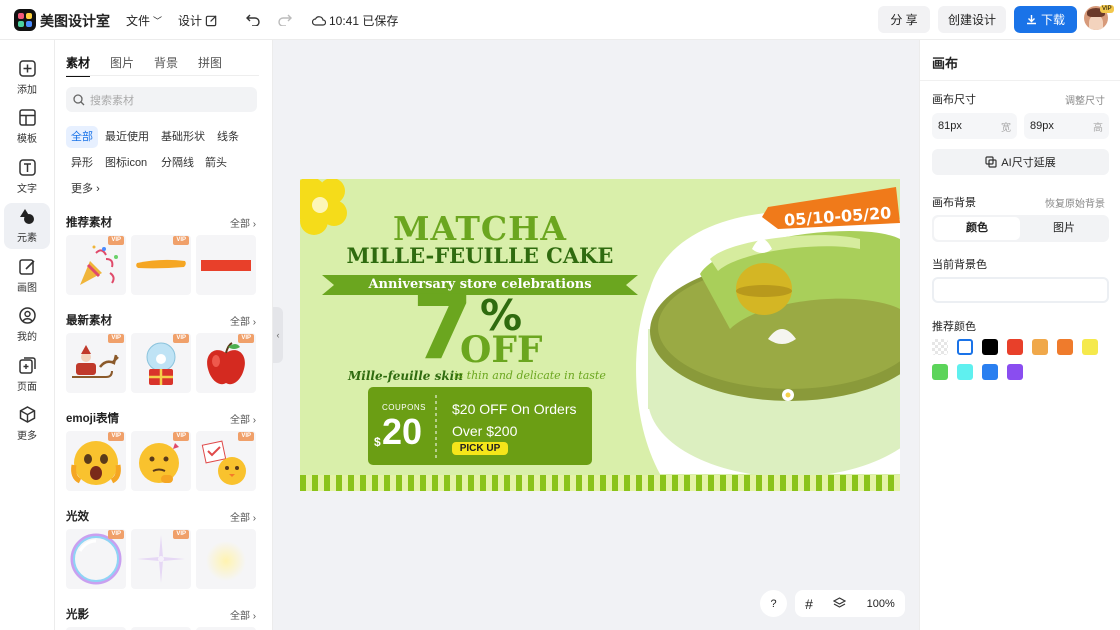 This screenshot has height=630, width=1120. What do you see at coordinates (89, 223) in the screenshot?
I see `section-title-recommended: 推荐素材` at bounding box center [89, 223].